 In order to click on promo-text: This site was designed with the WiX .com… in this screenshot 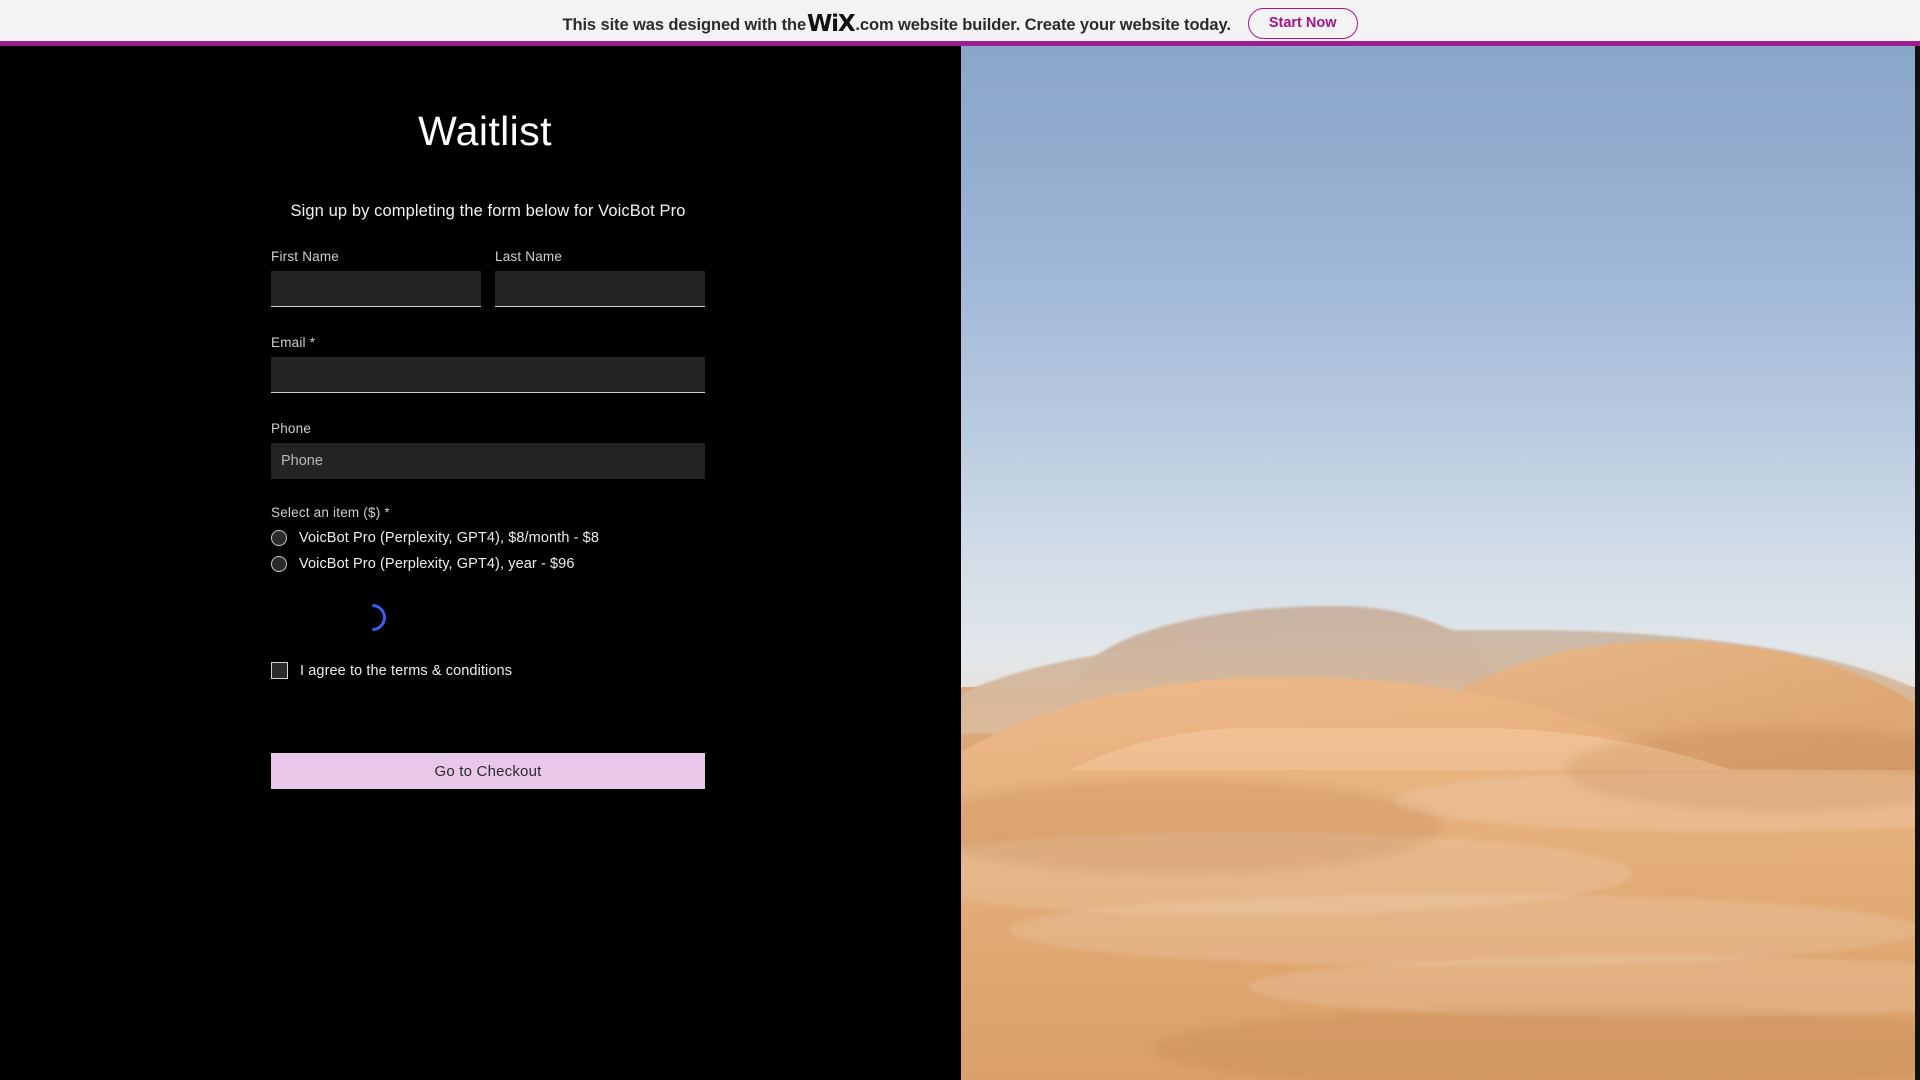, I will do `click(896, 23)`.